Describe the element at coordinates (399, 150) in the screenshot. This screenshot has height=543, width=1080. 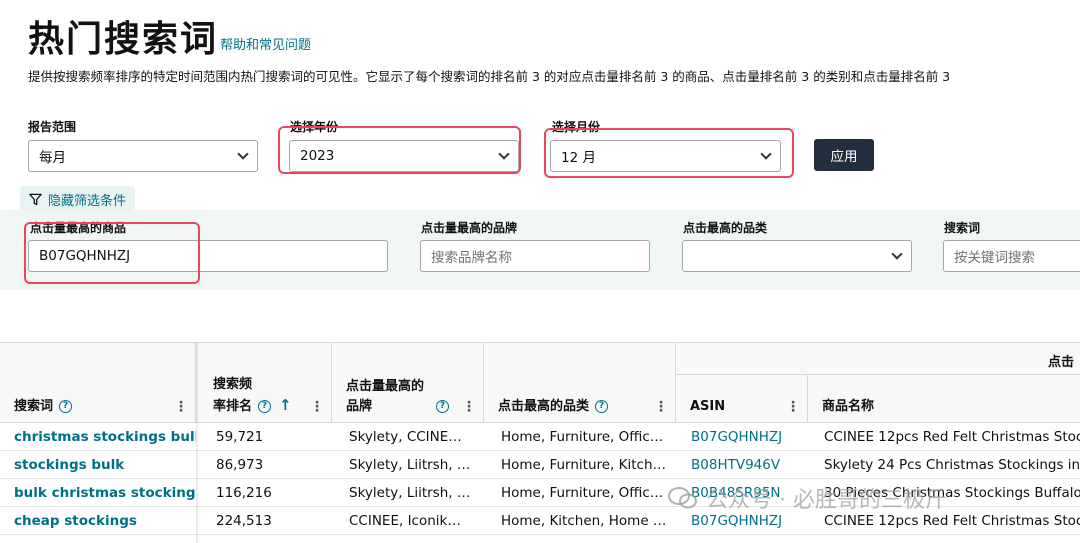
I see `year-highlight-box` at that location.